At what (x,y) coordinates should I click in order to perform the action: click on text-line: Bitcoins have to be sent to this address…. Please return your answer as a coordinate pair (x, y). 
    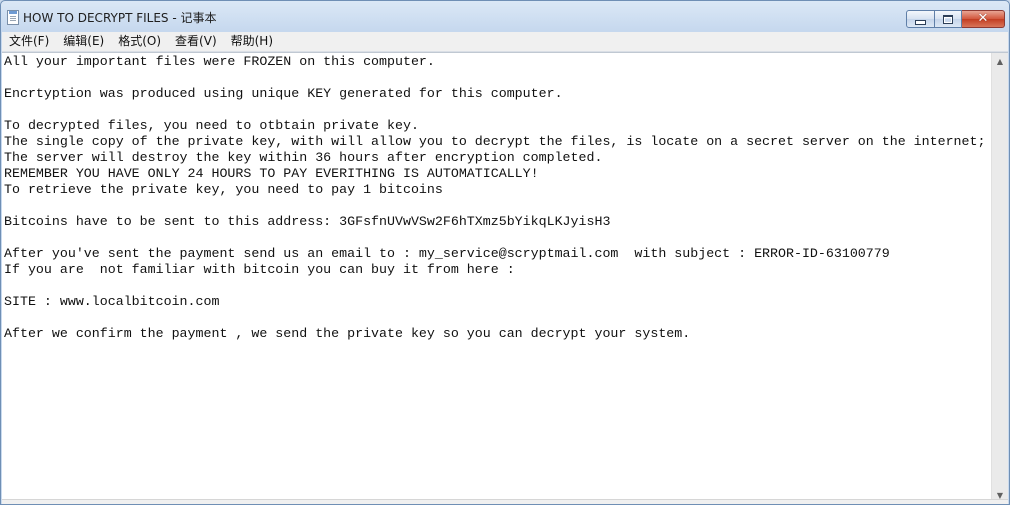
    Looking at the image, I should click on (307, 221).